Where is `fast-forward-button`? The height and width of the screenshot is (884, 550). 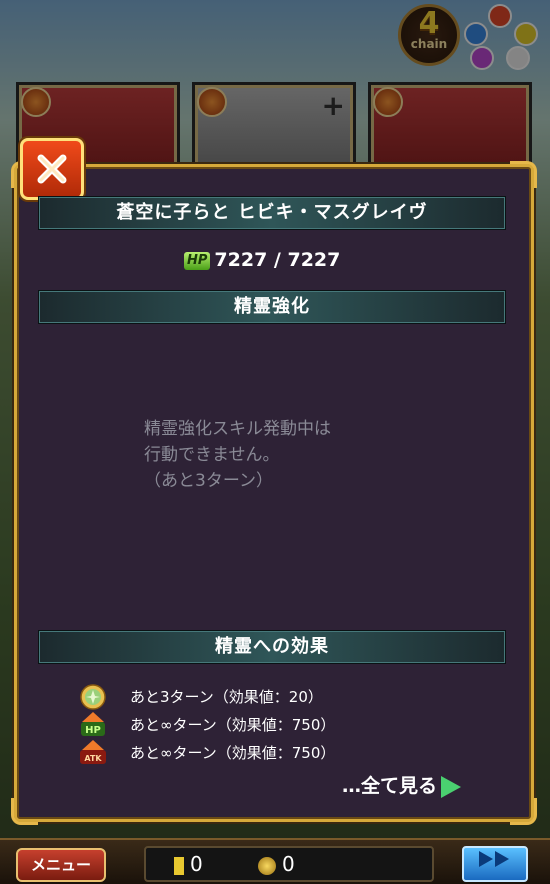 fast-forward-button is located at coordinates (495, 864).